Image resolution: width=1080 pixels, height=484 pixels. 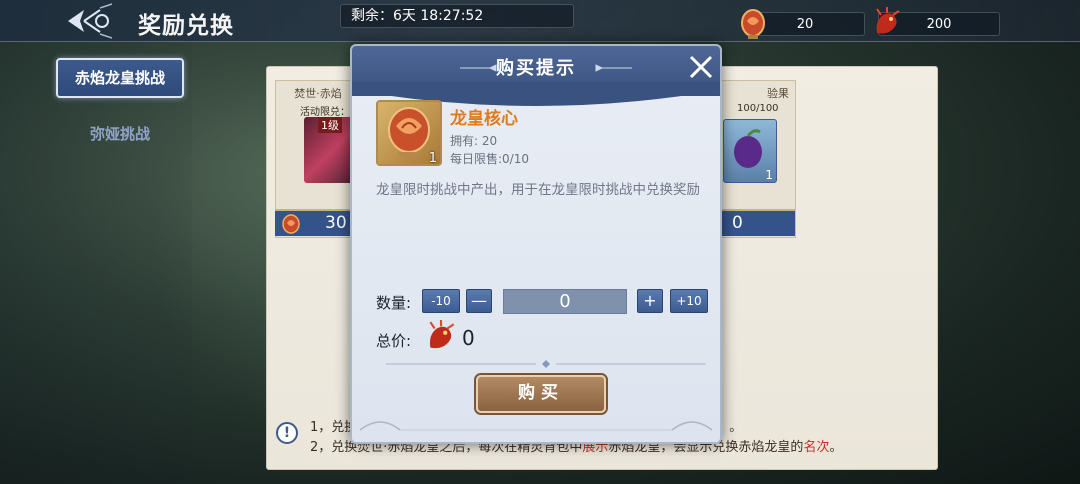 What do you see at coordinates (778, 93) in the screenshot?
I see `card-title: 验果` at bounding box center [778, 93].